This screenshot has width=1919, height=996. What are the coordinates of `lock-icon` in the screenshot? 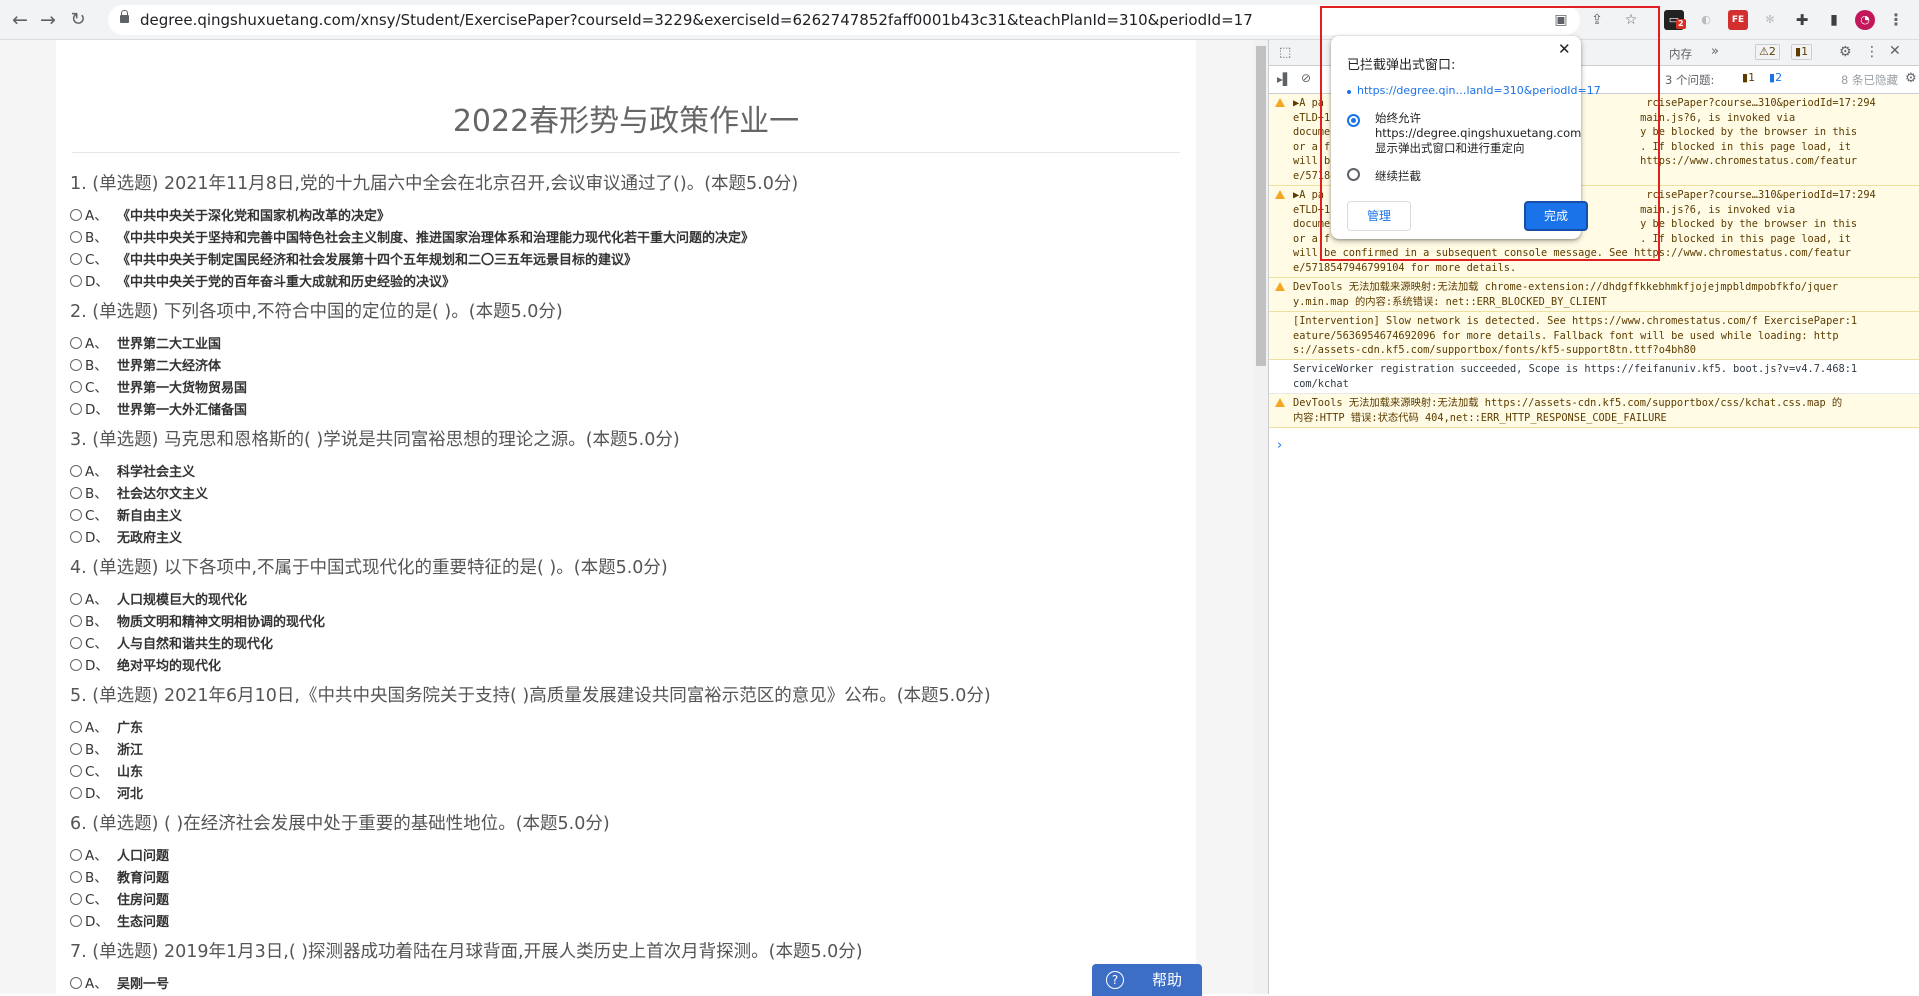 It's located at (124, 16).